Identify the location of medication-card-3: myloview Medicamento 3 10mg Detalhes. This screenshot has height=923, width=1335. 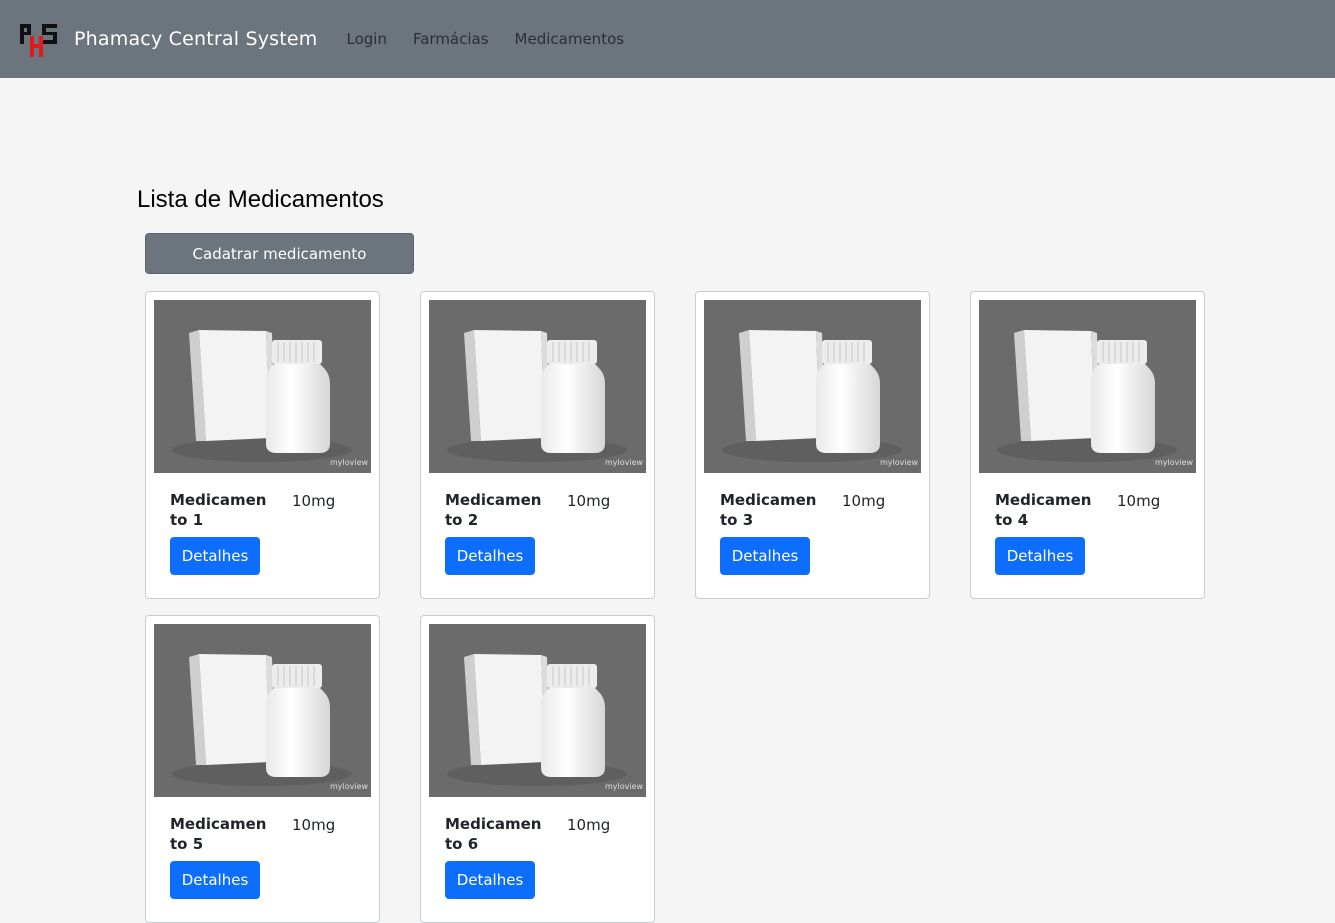
(812, 445).